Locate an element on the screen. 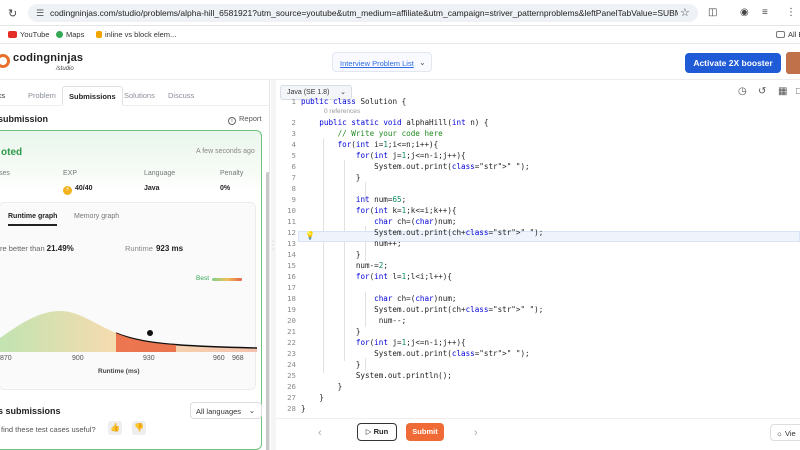 This screenshot has height=450, width=800. profile-icon: ◉ is located at coordinates (744, 12).